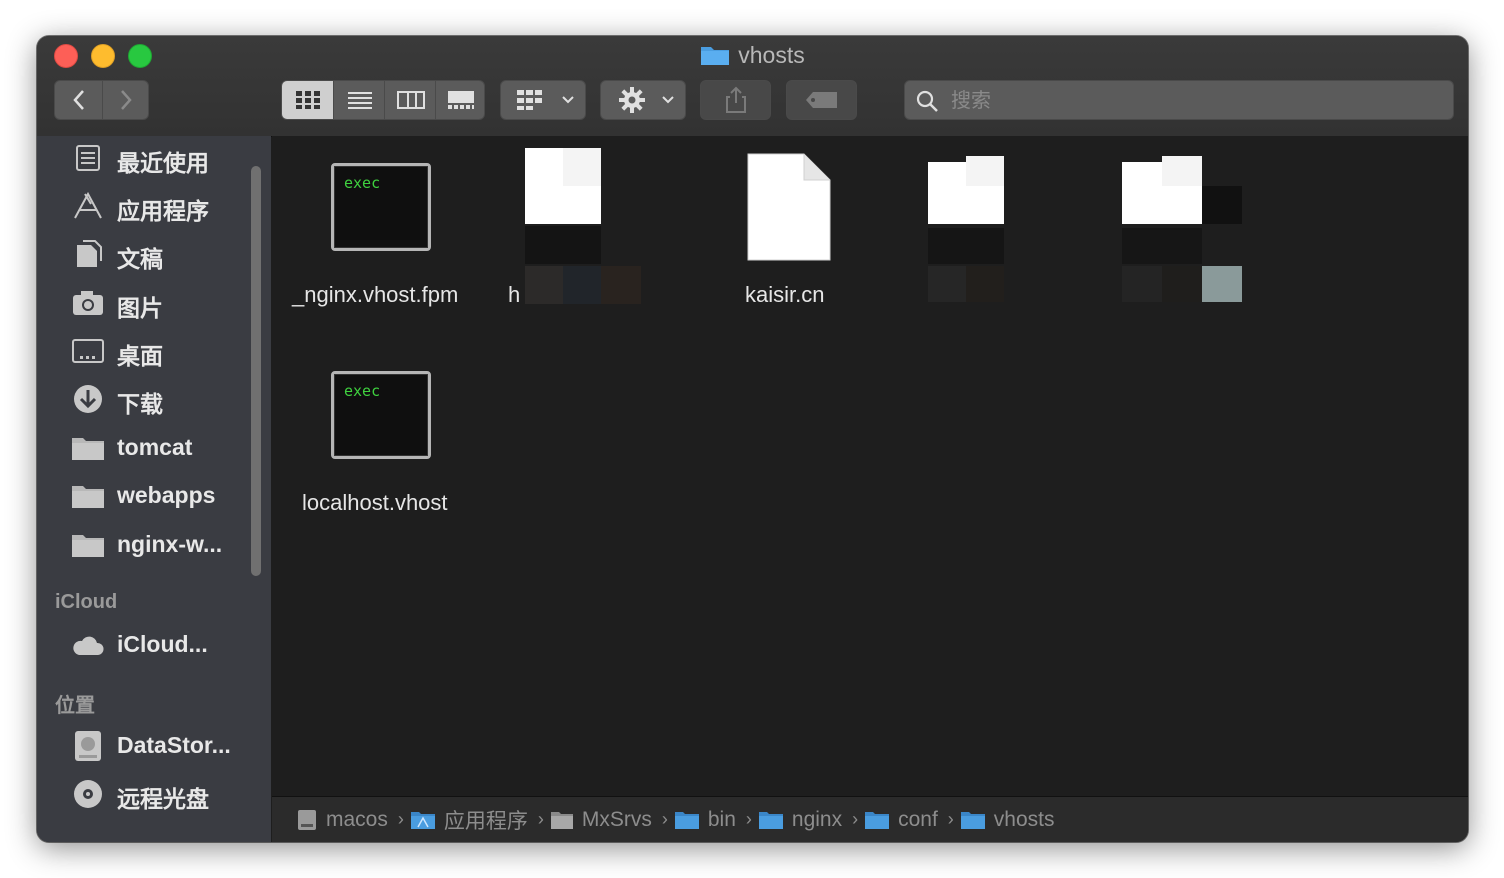 Image resolution: width=1504 pixels, height=878 pixels. What do you see at coordinates (88, 399) in the screenshot?
I see `downloads-icon` at bounding box center [88, 399].